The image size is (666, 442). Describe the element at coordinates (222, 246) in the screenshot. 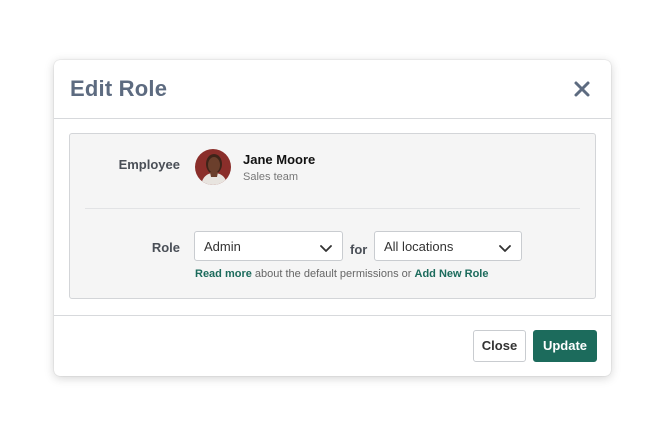

I see `role-select-value: Admin` at that location.